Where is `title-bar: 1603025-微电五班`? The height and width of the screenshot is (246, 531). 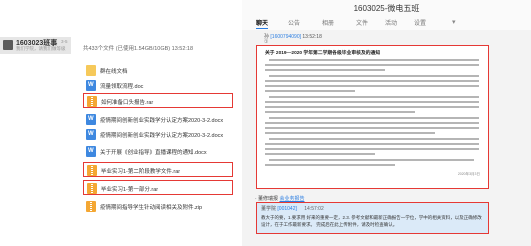 title-bar: 1603025-微电五班 is located at coordinates (386, 8).